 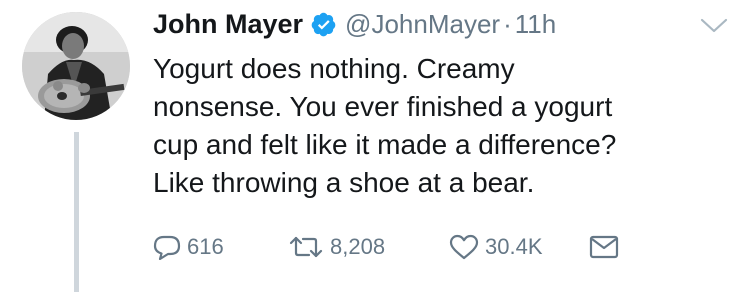 I want to click on thread-line, so click(x=76, y=212).